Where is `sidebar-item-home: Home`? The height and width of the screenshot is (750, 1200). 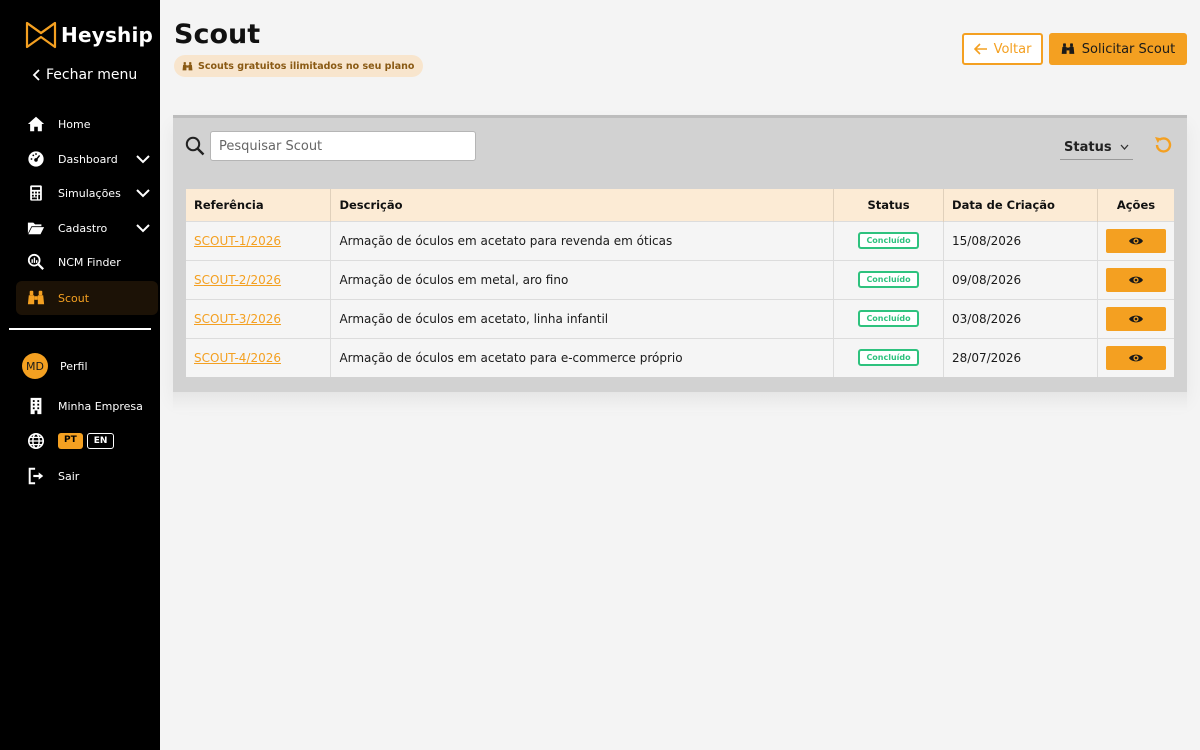
sidebar-item-home: Home is located at coordinates (87, 124).